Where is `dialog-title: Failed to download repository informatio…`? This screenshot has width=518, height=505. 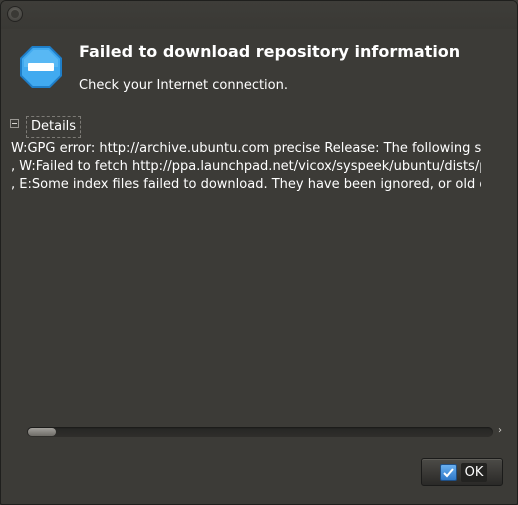 dialog-title: Failed to download repository informatio… is located at coordinates (270, 51).